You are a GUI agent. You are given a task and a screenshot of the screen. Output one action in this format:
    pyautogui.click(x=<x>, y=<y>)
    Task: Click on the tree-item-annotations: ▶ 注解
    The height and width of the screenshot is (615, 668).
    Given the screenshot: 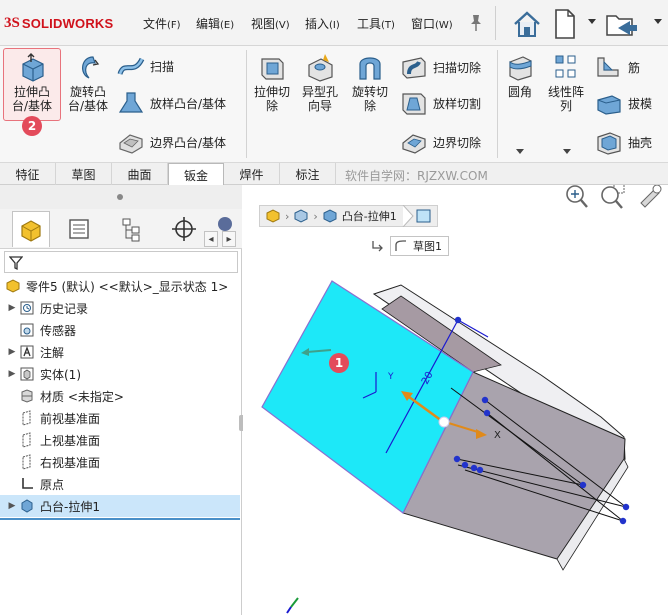 What is the action you would take?
    pyautogui.click(x=120, y=352)
    